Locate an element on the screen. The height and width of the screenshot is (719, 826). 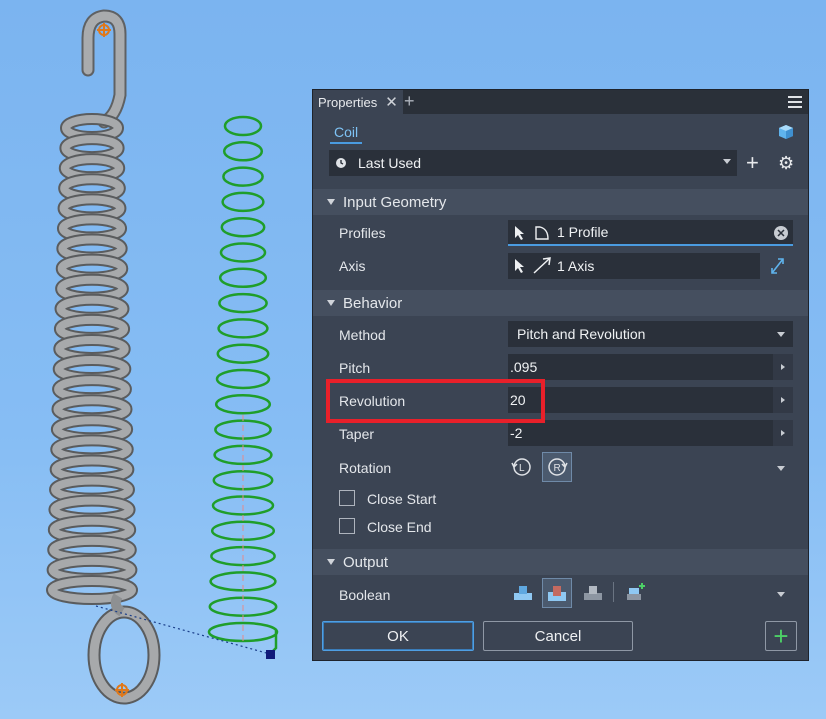
revolution-flyout-arrow-icon is located at coordinates (783, 400).